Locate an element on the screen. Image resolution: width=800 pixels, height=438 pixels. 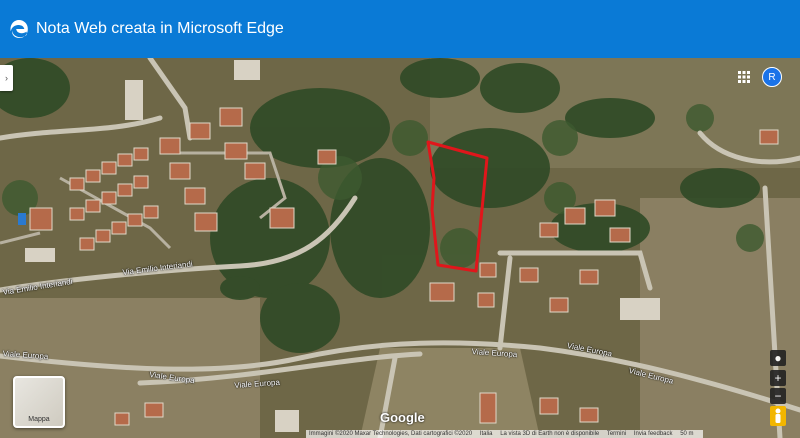
compass-icon: ● is located at coordinates (778, 358).